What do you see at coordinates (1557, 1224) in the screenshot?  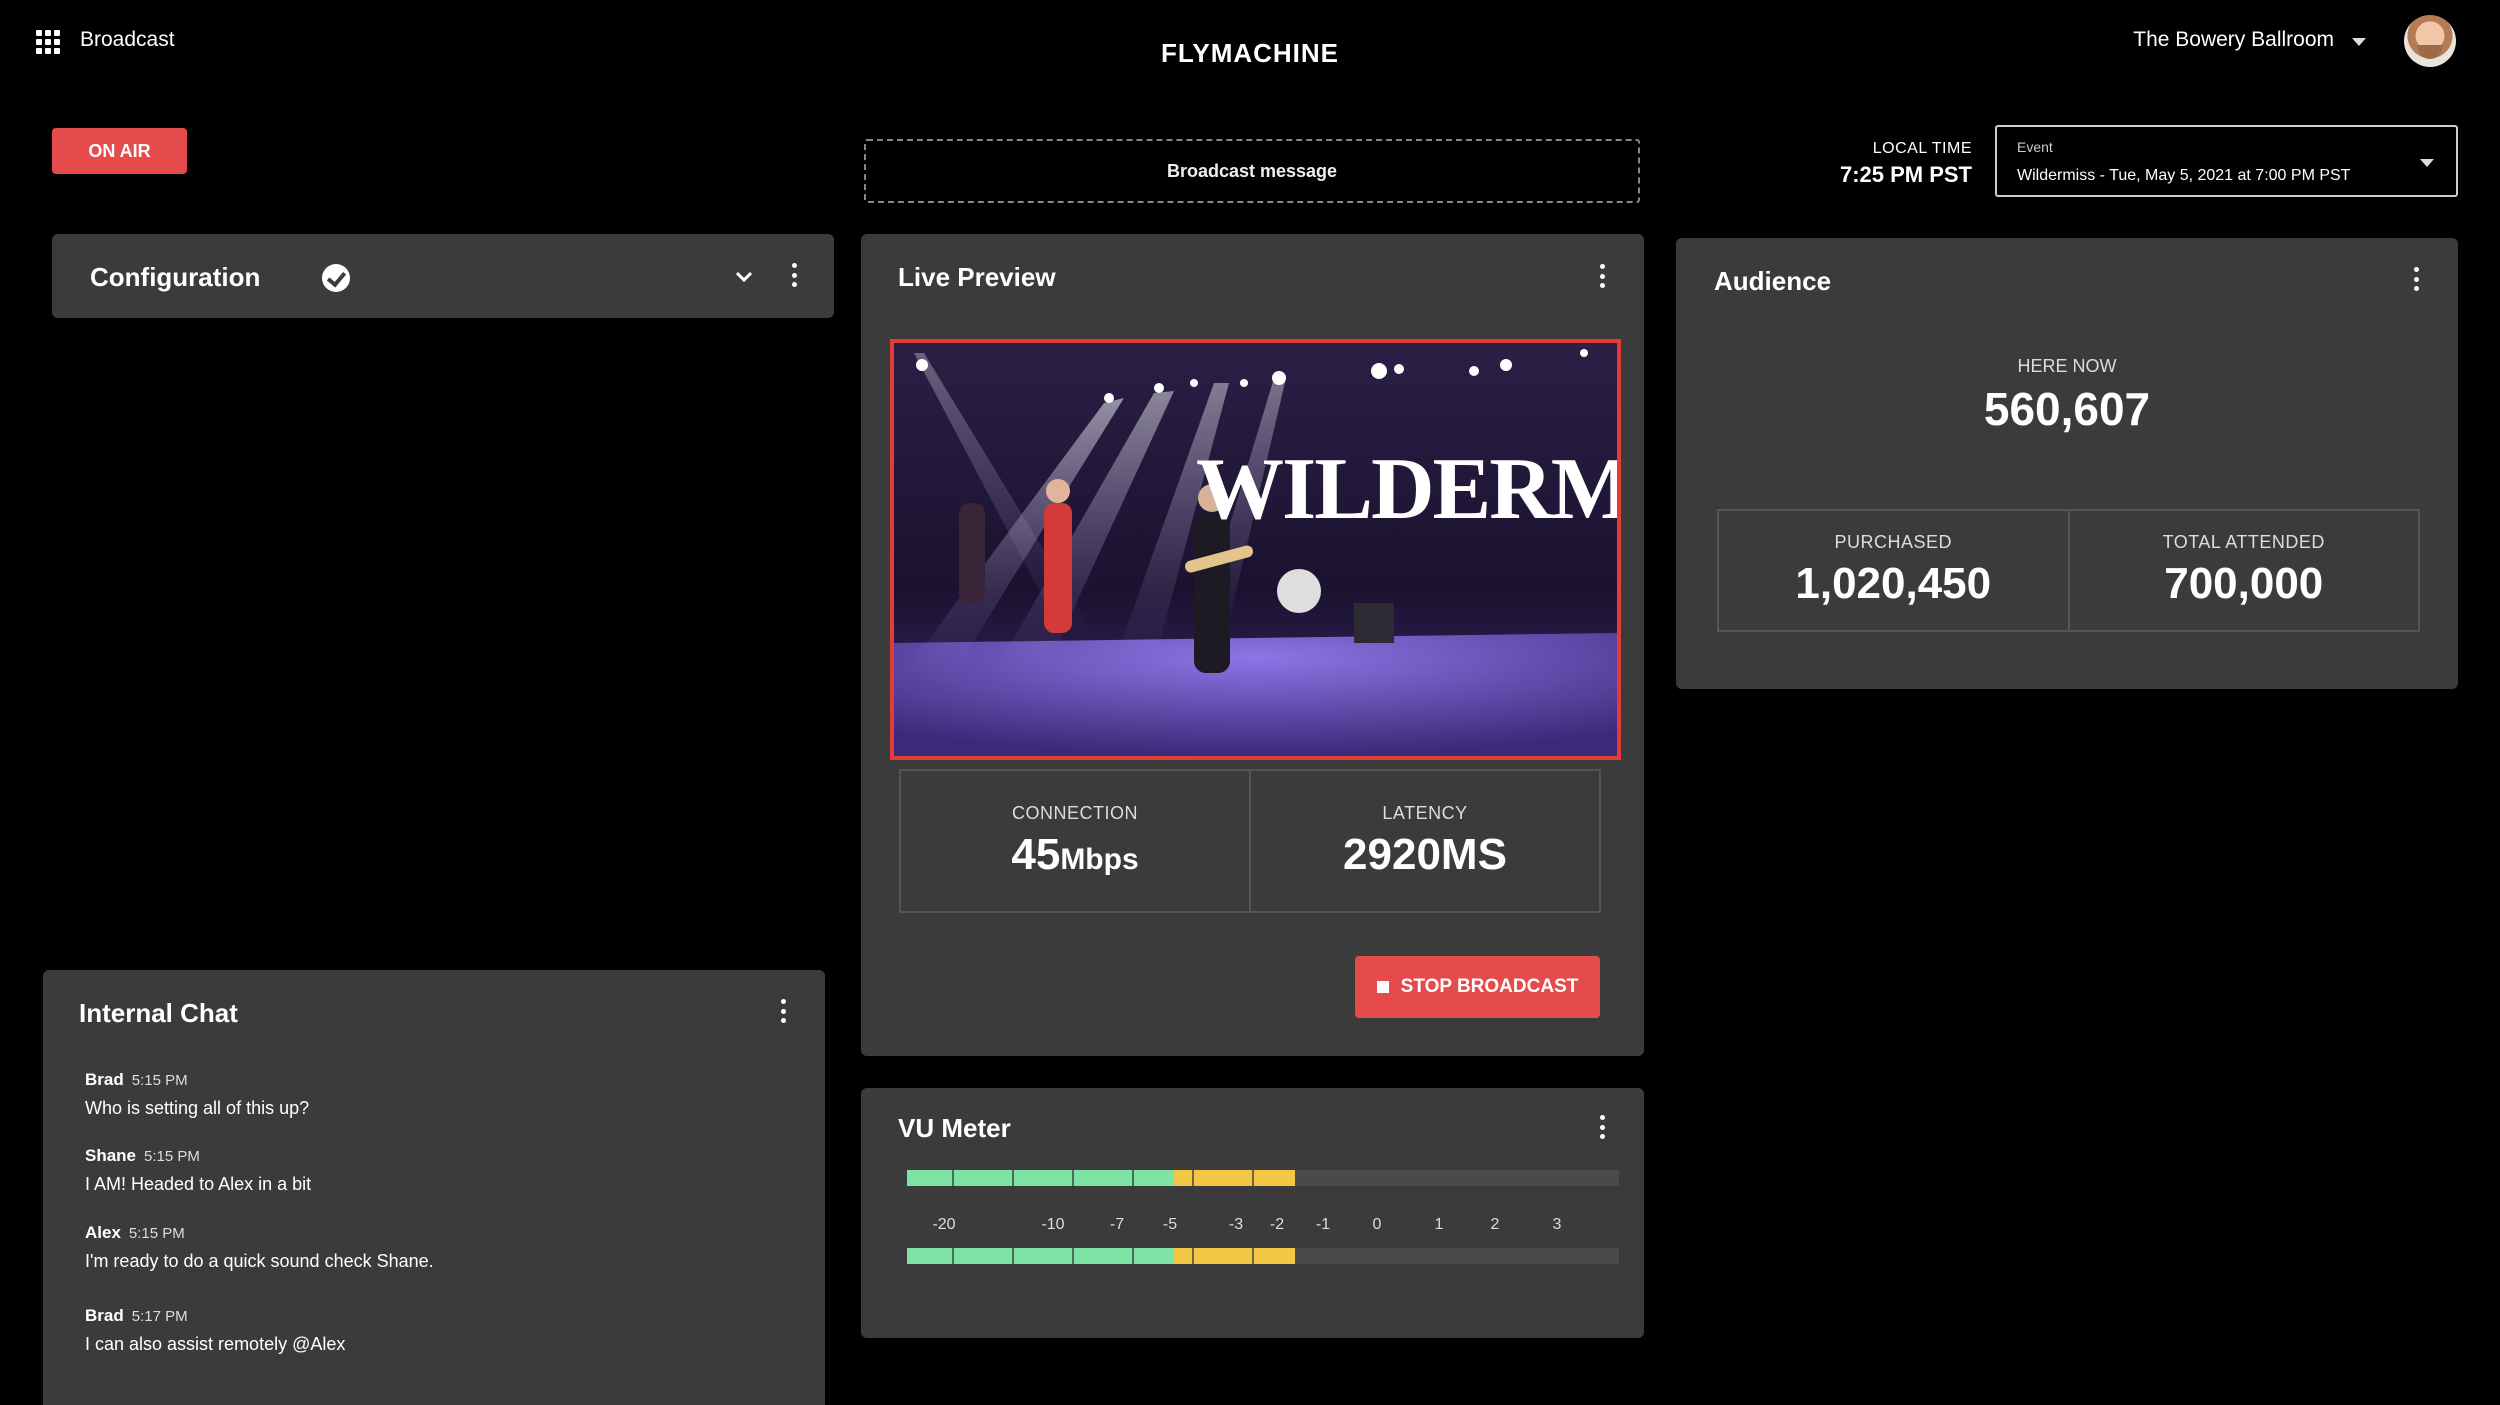 I see `vu-scale-label: 3` at bounding box center [1557, 1224].